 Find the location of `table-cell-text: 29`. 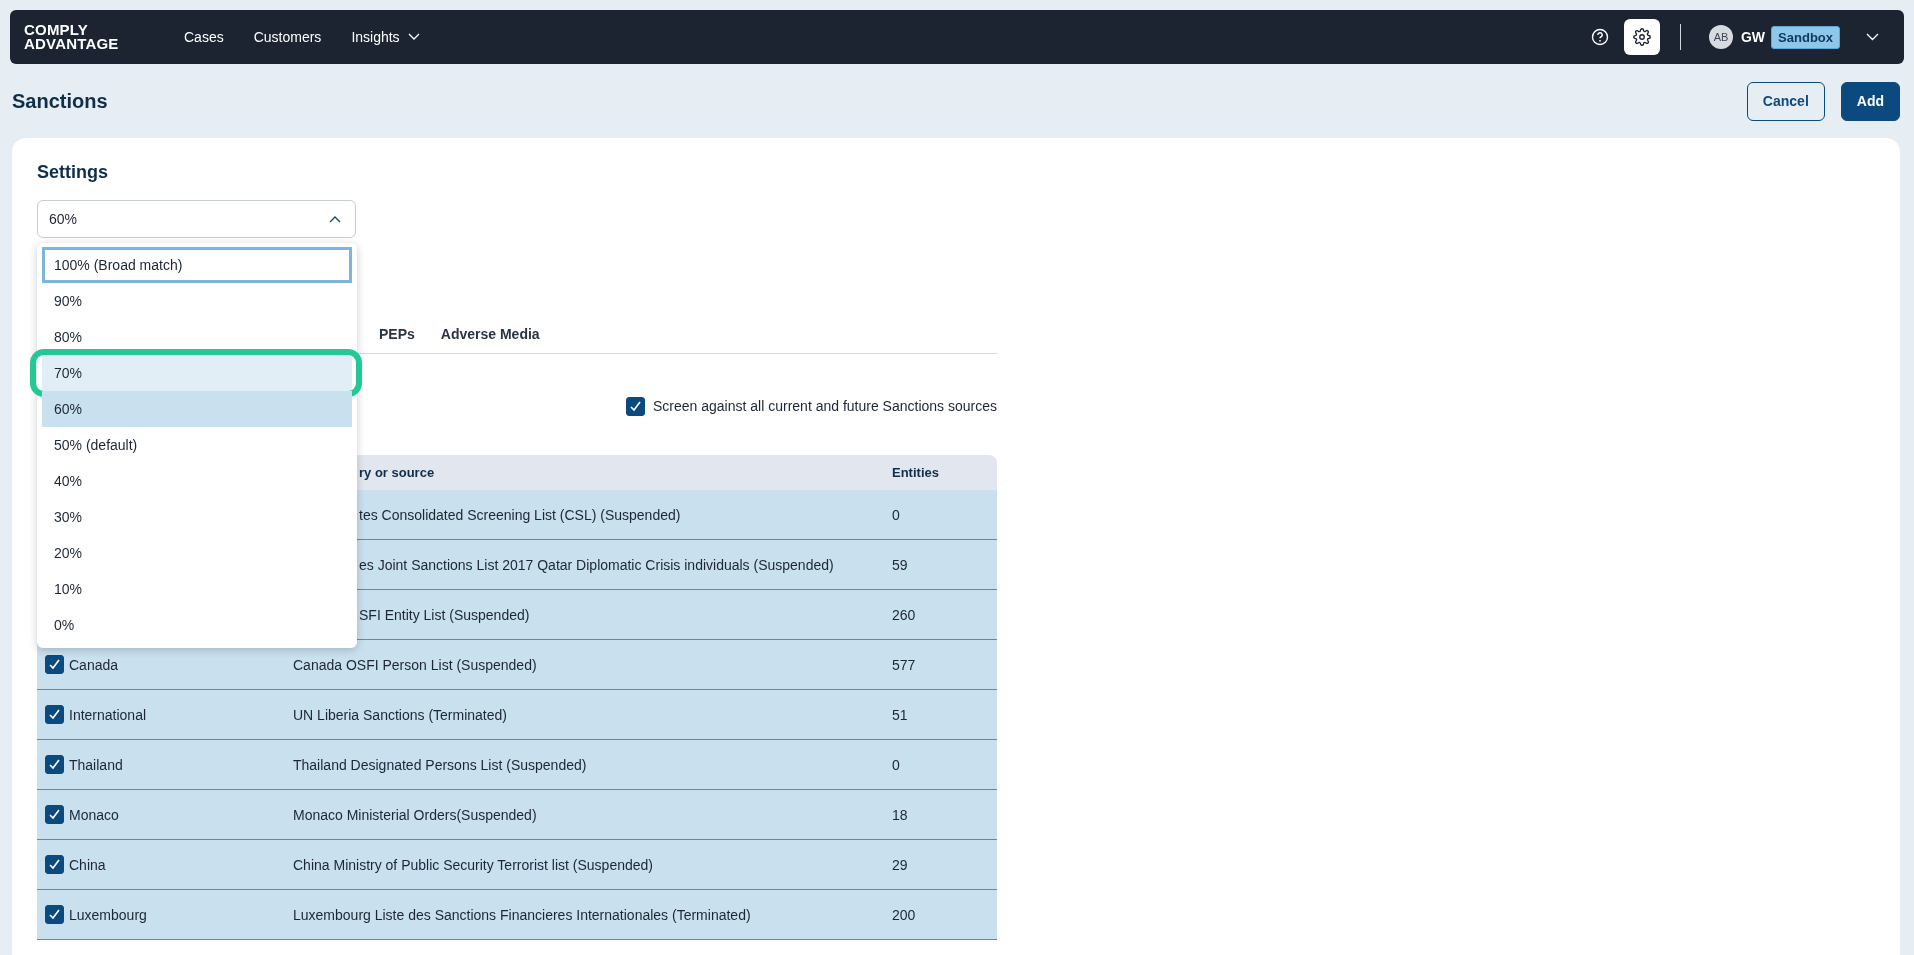

table-cell-text: 29 is located at coordinates (900, 864).